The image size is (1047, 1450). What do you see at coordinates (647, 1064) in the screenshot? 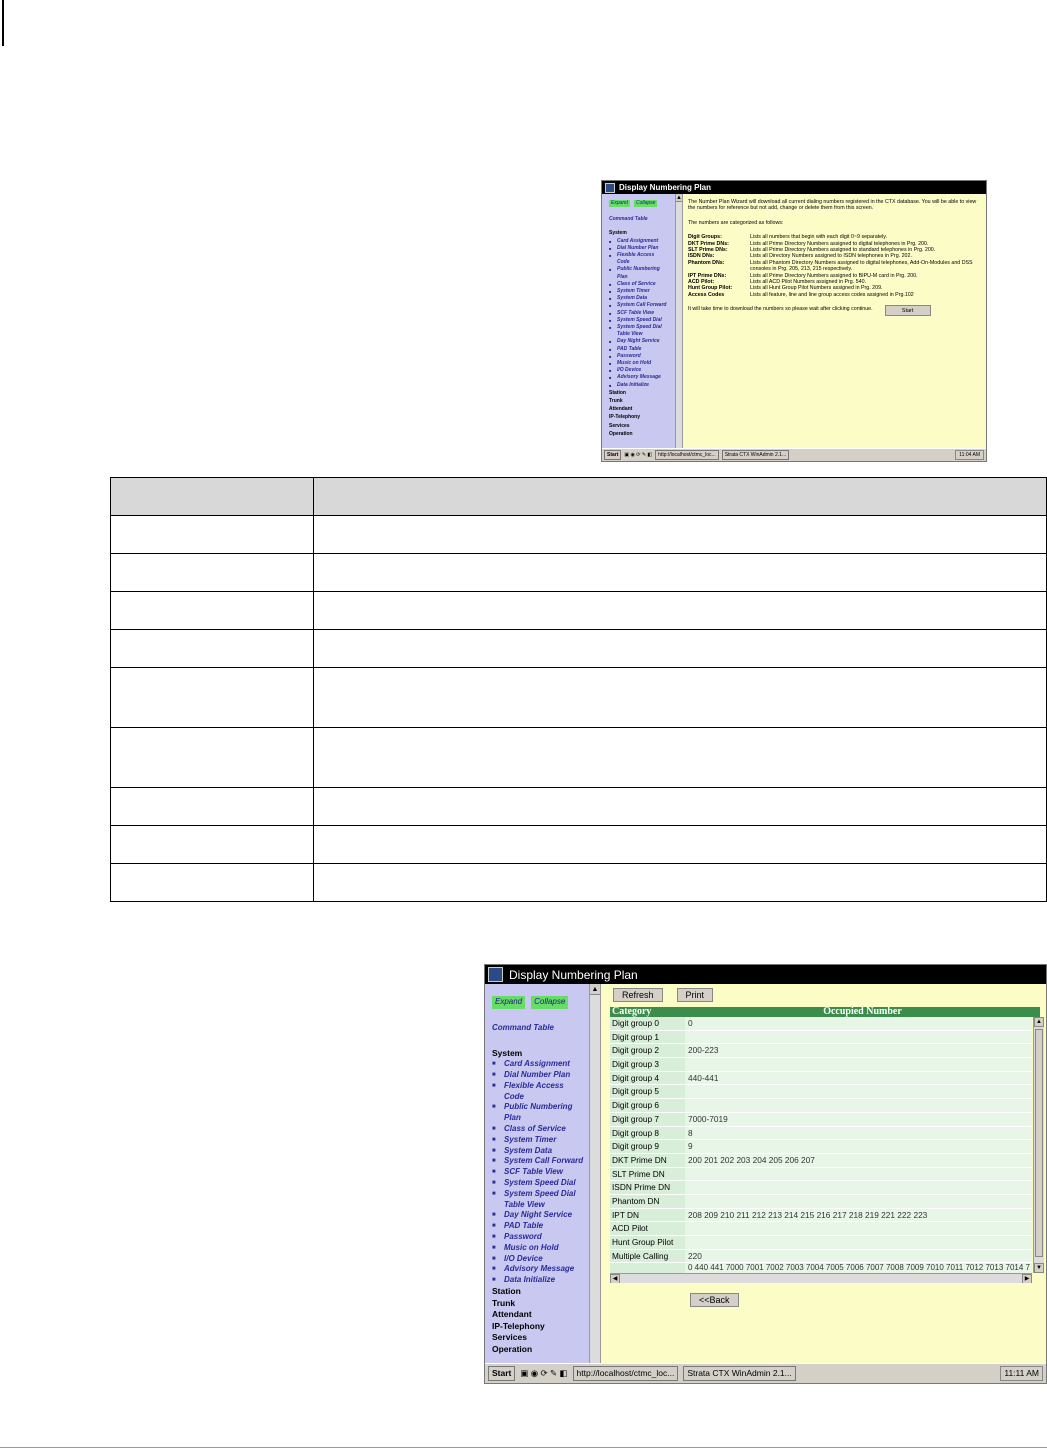
I see `category-cell: Digit group 3` at bounding box center [647, 1064].